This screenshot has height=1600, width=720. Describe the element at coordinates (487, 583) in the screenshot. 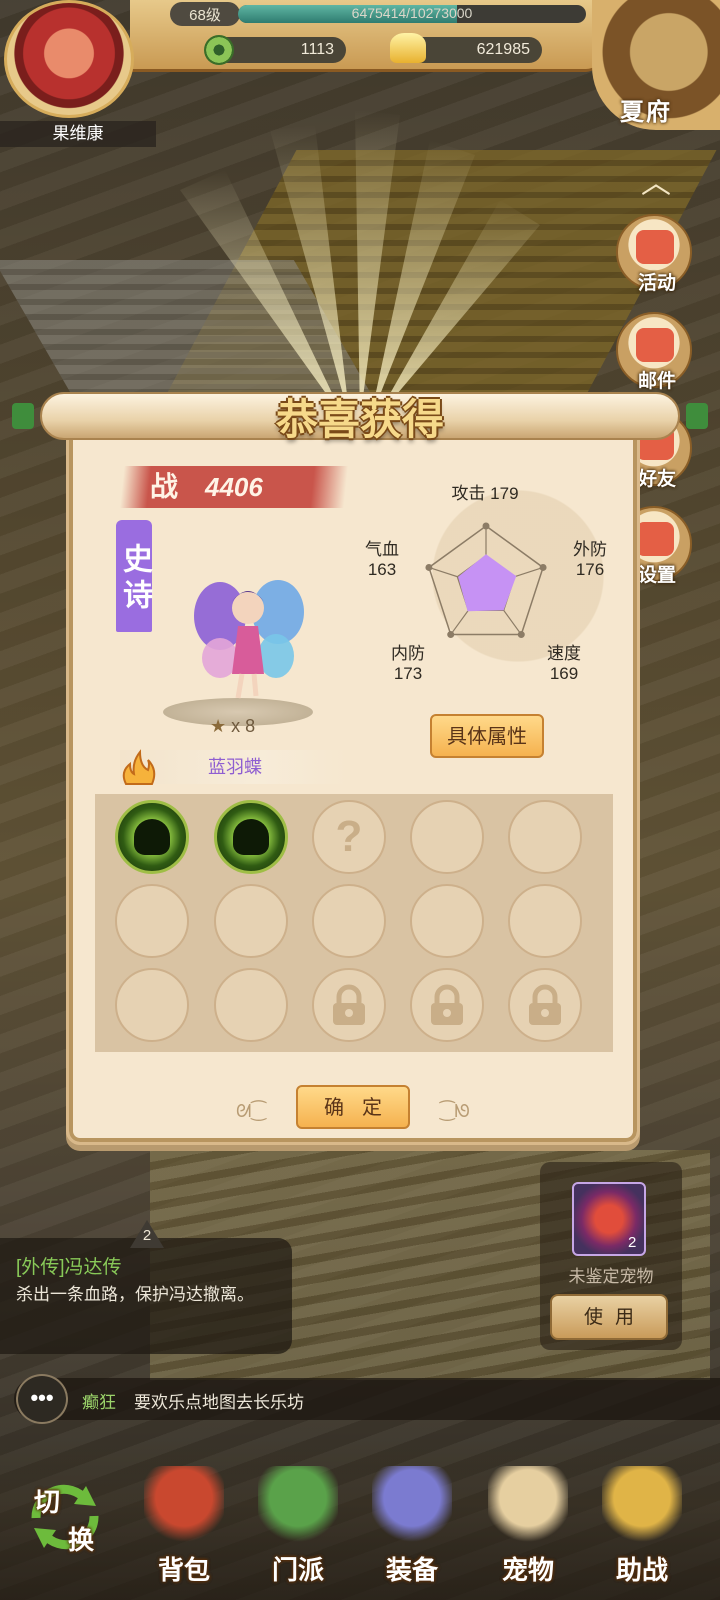

I see `radar-value-area` at that location.